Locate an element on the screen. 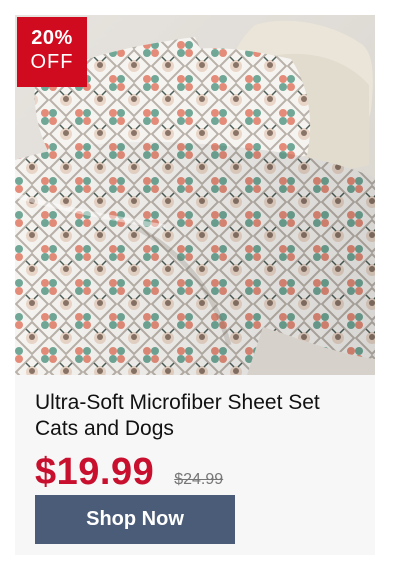 This screenshot has height=574, width=400. product-title-line-1: Ultra-Soft Microfiber Sheet Set is located at coordinates (177, 402).